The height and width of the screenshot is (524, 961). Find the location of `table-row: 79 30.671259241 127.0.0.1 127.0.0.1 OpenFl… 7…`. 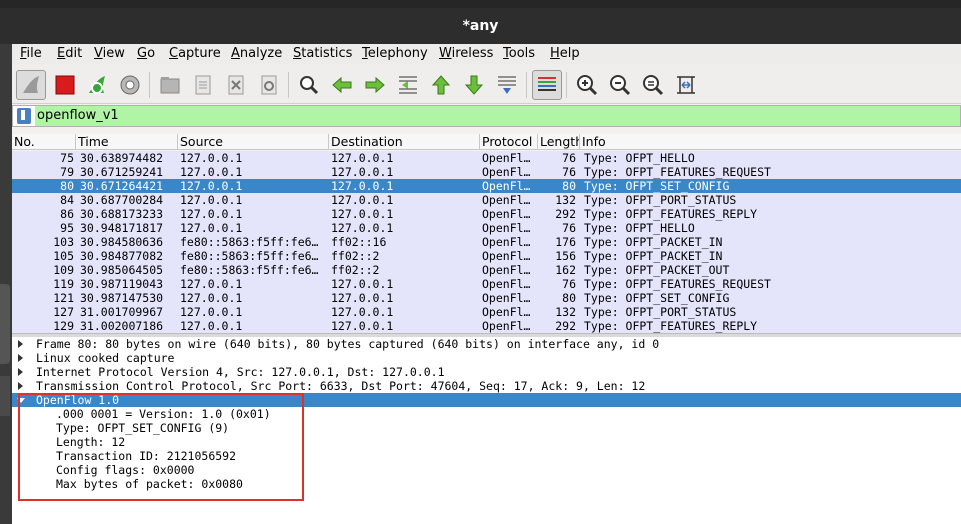

table-row: 79 30.671259241 127.0.0.1 127.0.0.1 OpenFl… 7… is located at coordinates (486, 172).